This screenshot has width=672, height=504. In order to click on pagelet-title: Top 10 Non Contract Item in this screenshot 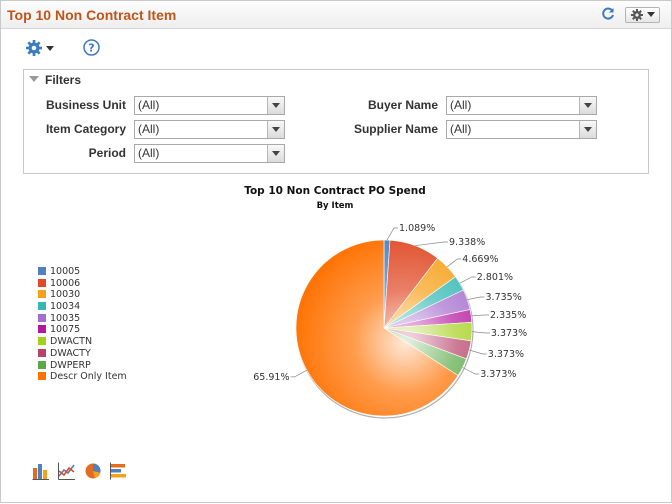, I will do `click(92, 15)`.